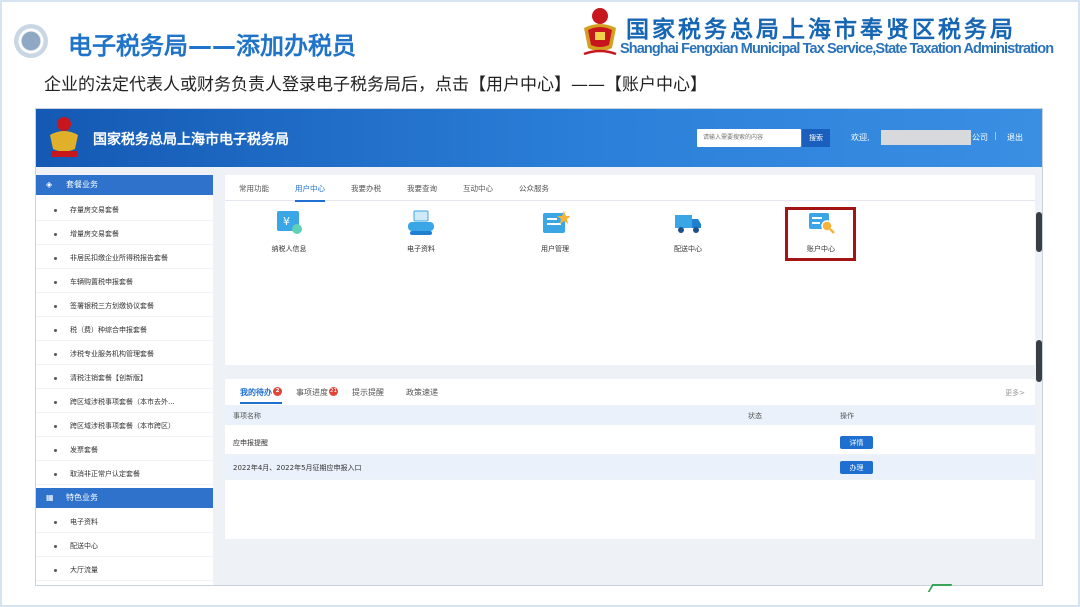 The image size is (1080, 607). What do you see at coordinates (539, 138) in the screenshot?
I see `site-header: 国家税务总局上海市电子税务局 搜索 欢迎, 公司 | 退出` at bounding box center [539, 138].